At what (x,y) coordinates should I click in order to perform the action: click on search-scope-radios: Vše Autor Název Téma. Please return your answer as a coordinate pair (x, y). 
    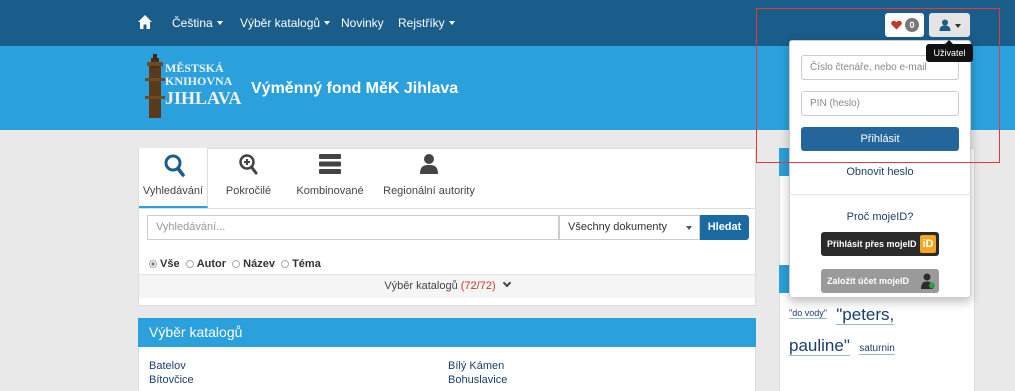
    Looking at the image, I should click on (235, 264).